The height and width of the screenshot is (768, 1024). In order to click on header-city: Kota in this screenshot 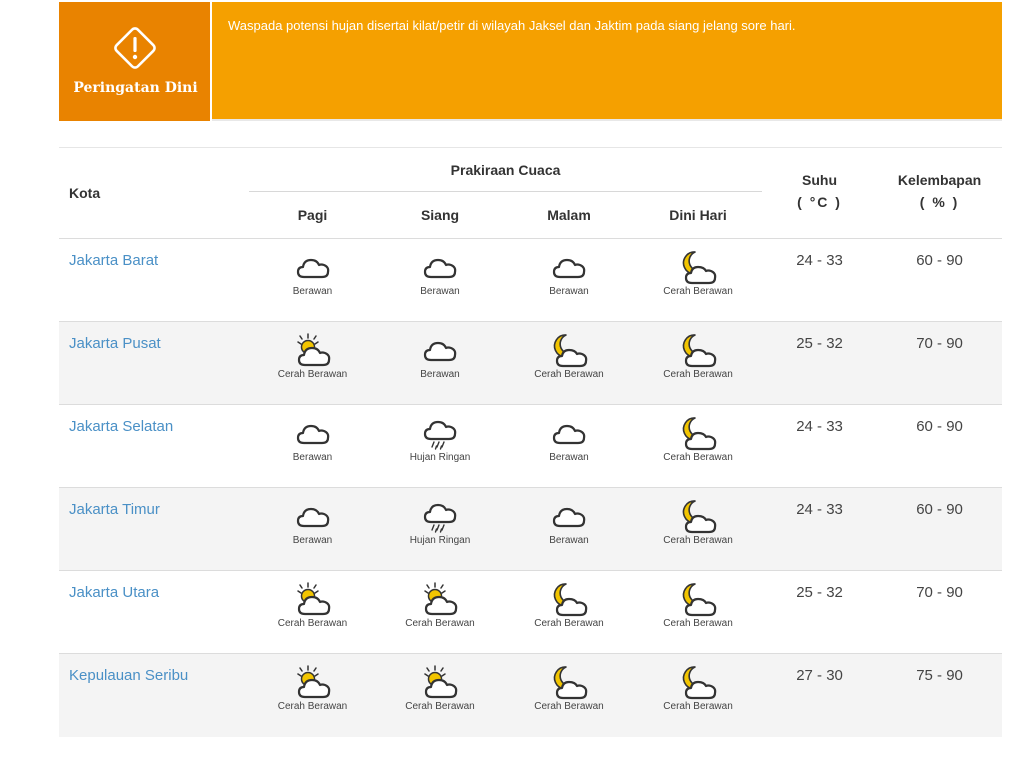, I will do `click(85, 193)`.